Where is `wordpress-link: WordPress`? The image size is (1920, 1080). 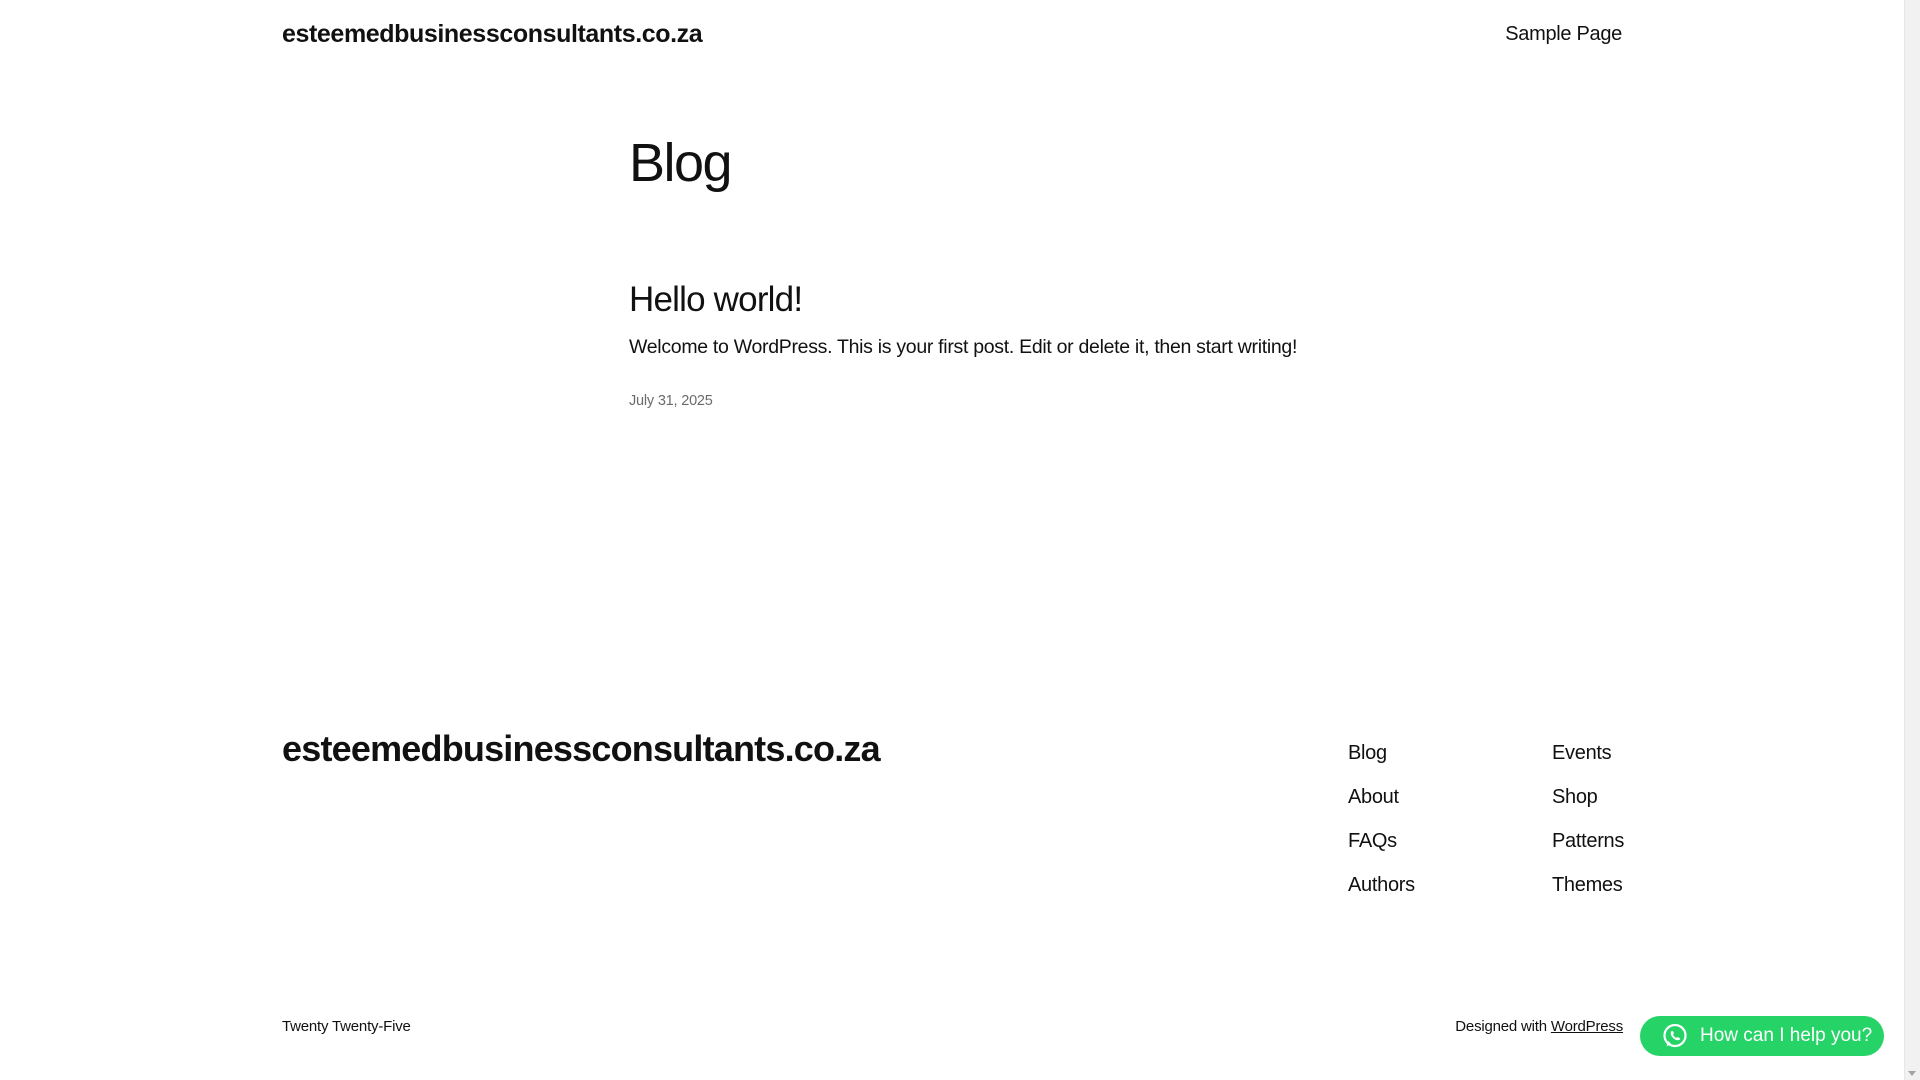 wordpress-link: WordPress is located at coordinates (1587, 1026).